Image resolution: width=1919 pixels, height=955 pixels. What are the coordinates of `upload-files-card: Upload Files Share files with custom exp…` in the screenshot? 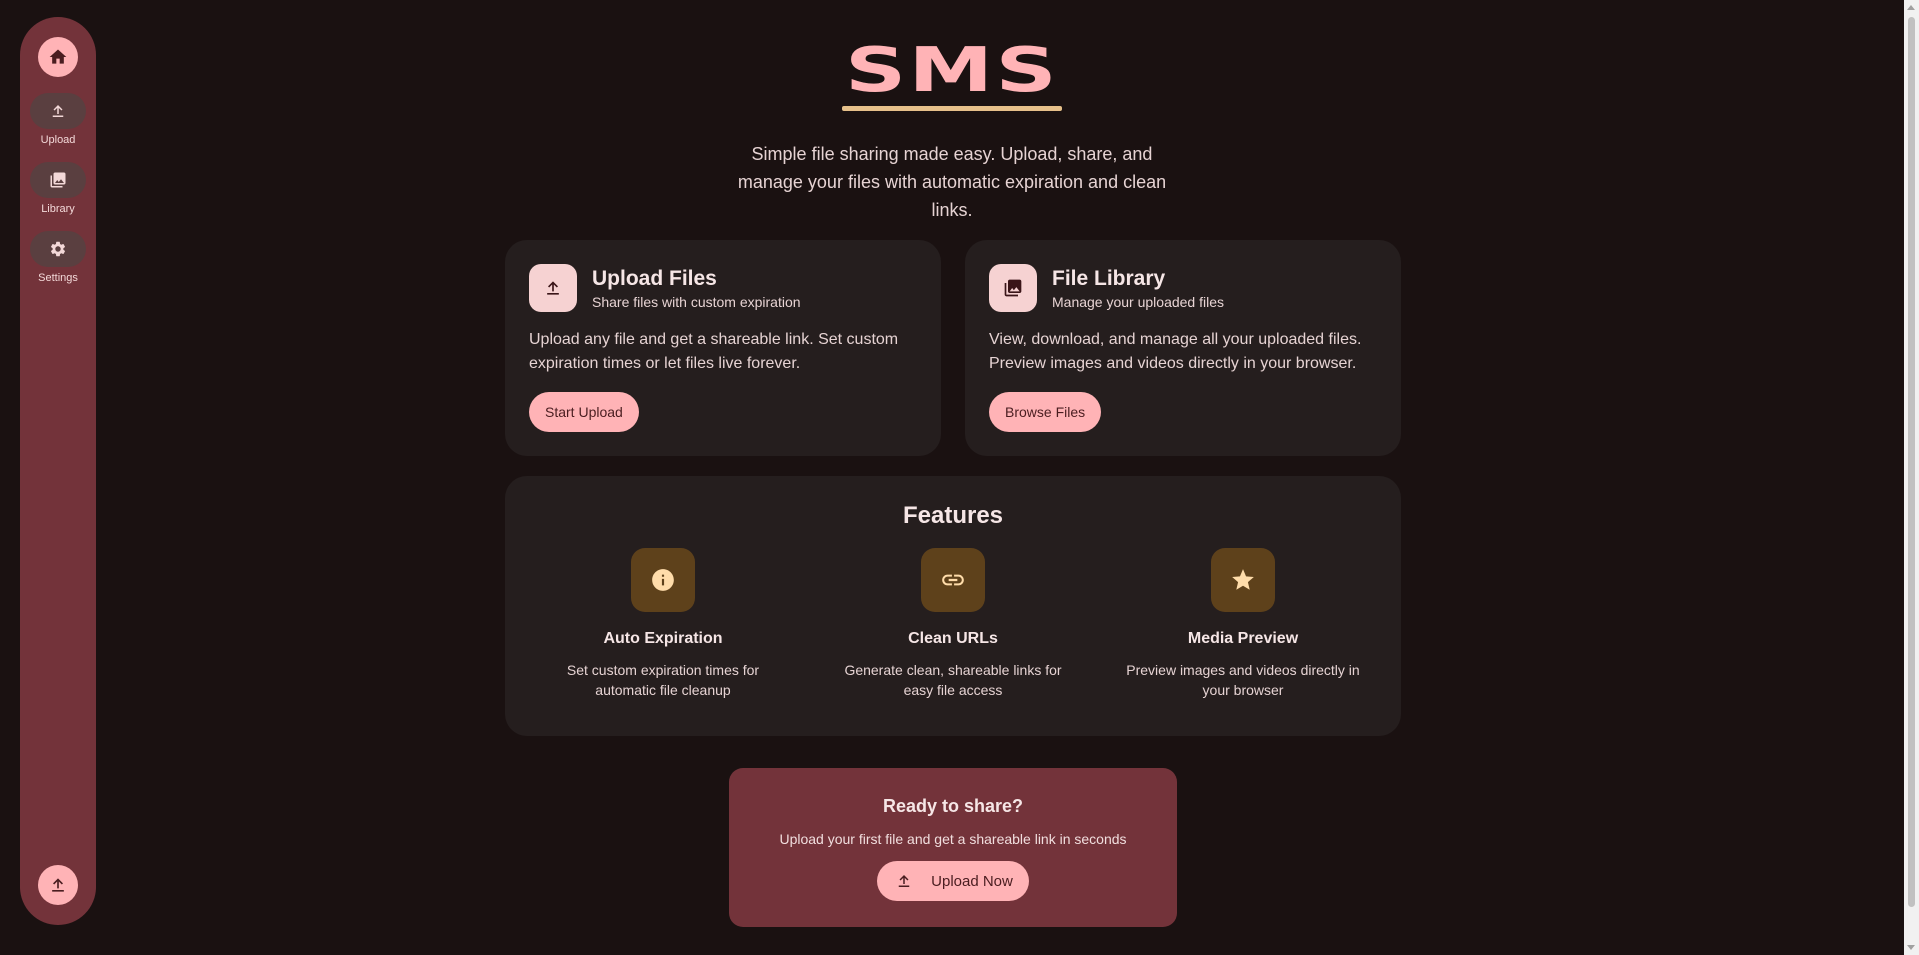 It's located at (723, 348).